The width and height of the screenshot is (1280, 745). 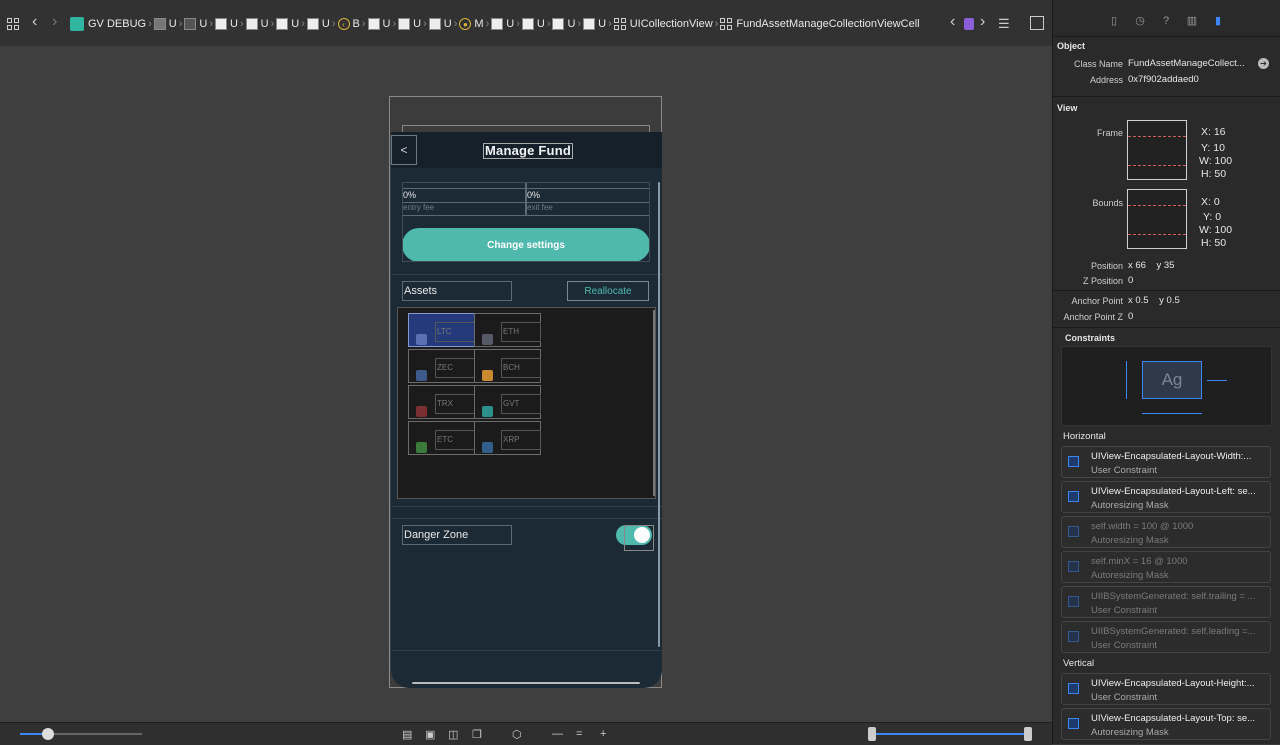 I want to click on eth-coin-icon, so click(x=487, y=339).